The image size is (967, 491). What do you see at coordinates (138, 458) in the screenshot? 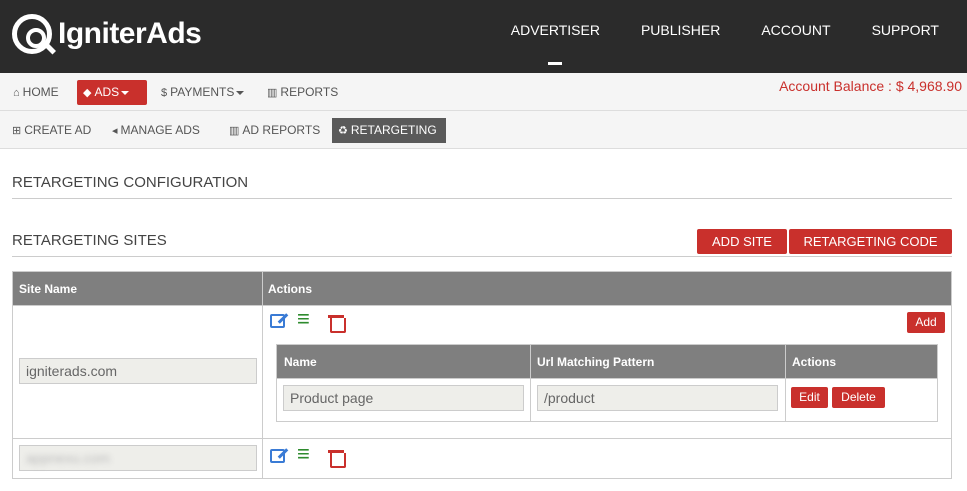
I see `site-name-field: appnexu.com` at bounding box center [138, 458].